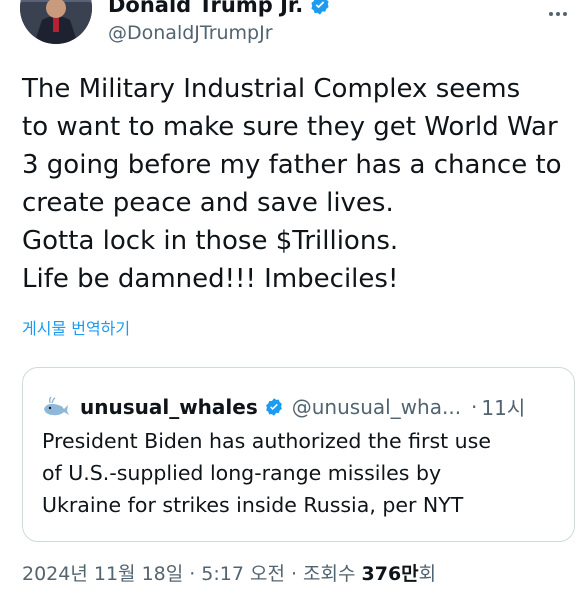 The height and width of the screenshot is (594, 579). What do you see at coordinates (208, 203) in the screenshot?
I see `tweet-line: create peace and save lives.` at bounding box center [208, 203].